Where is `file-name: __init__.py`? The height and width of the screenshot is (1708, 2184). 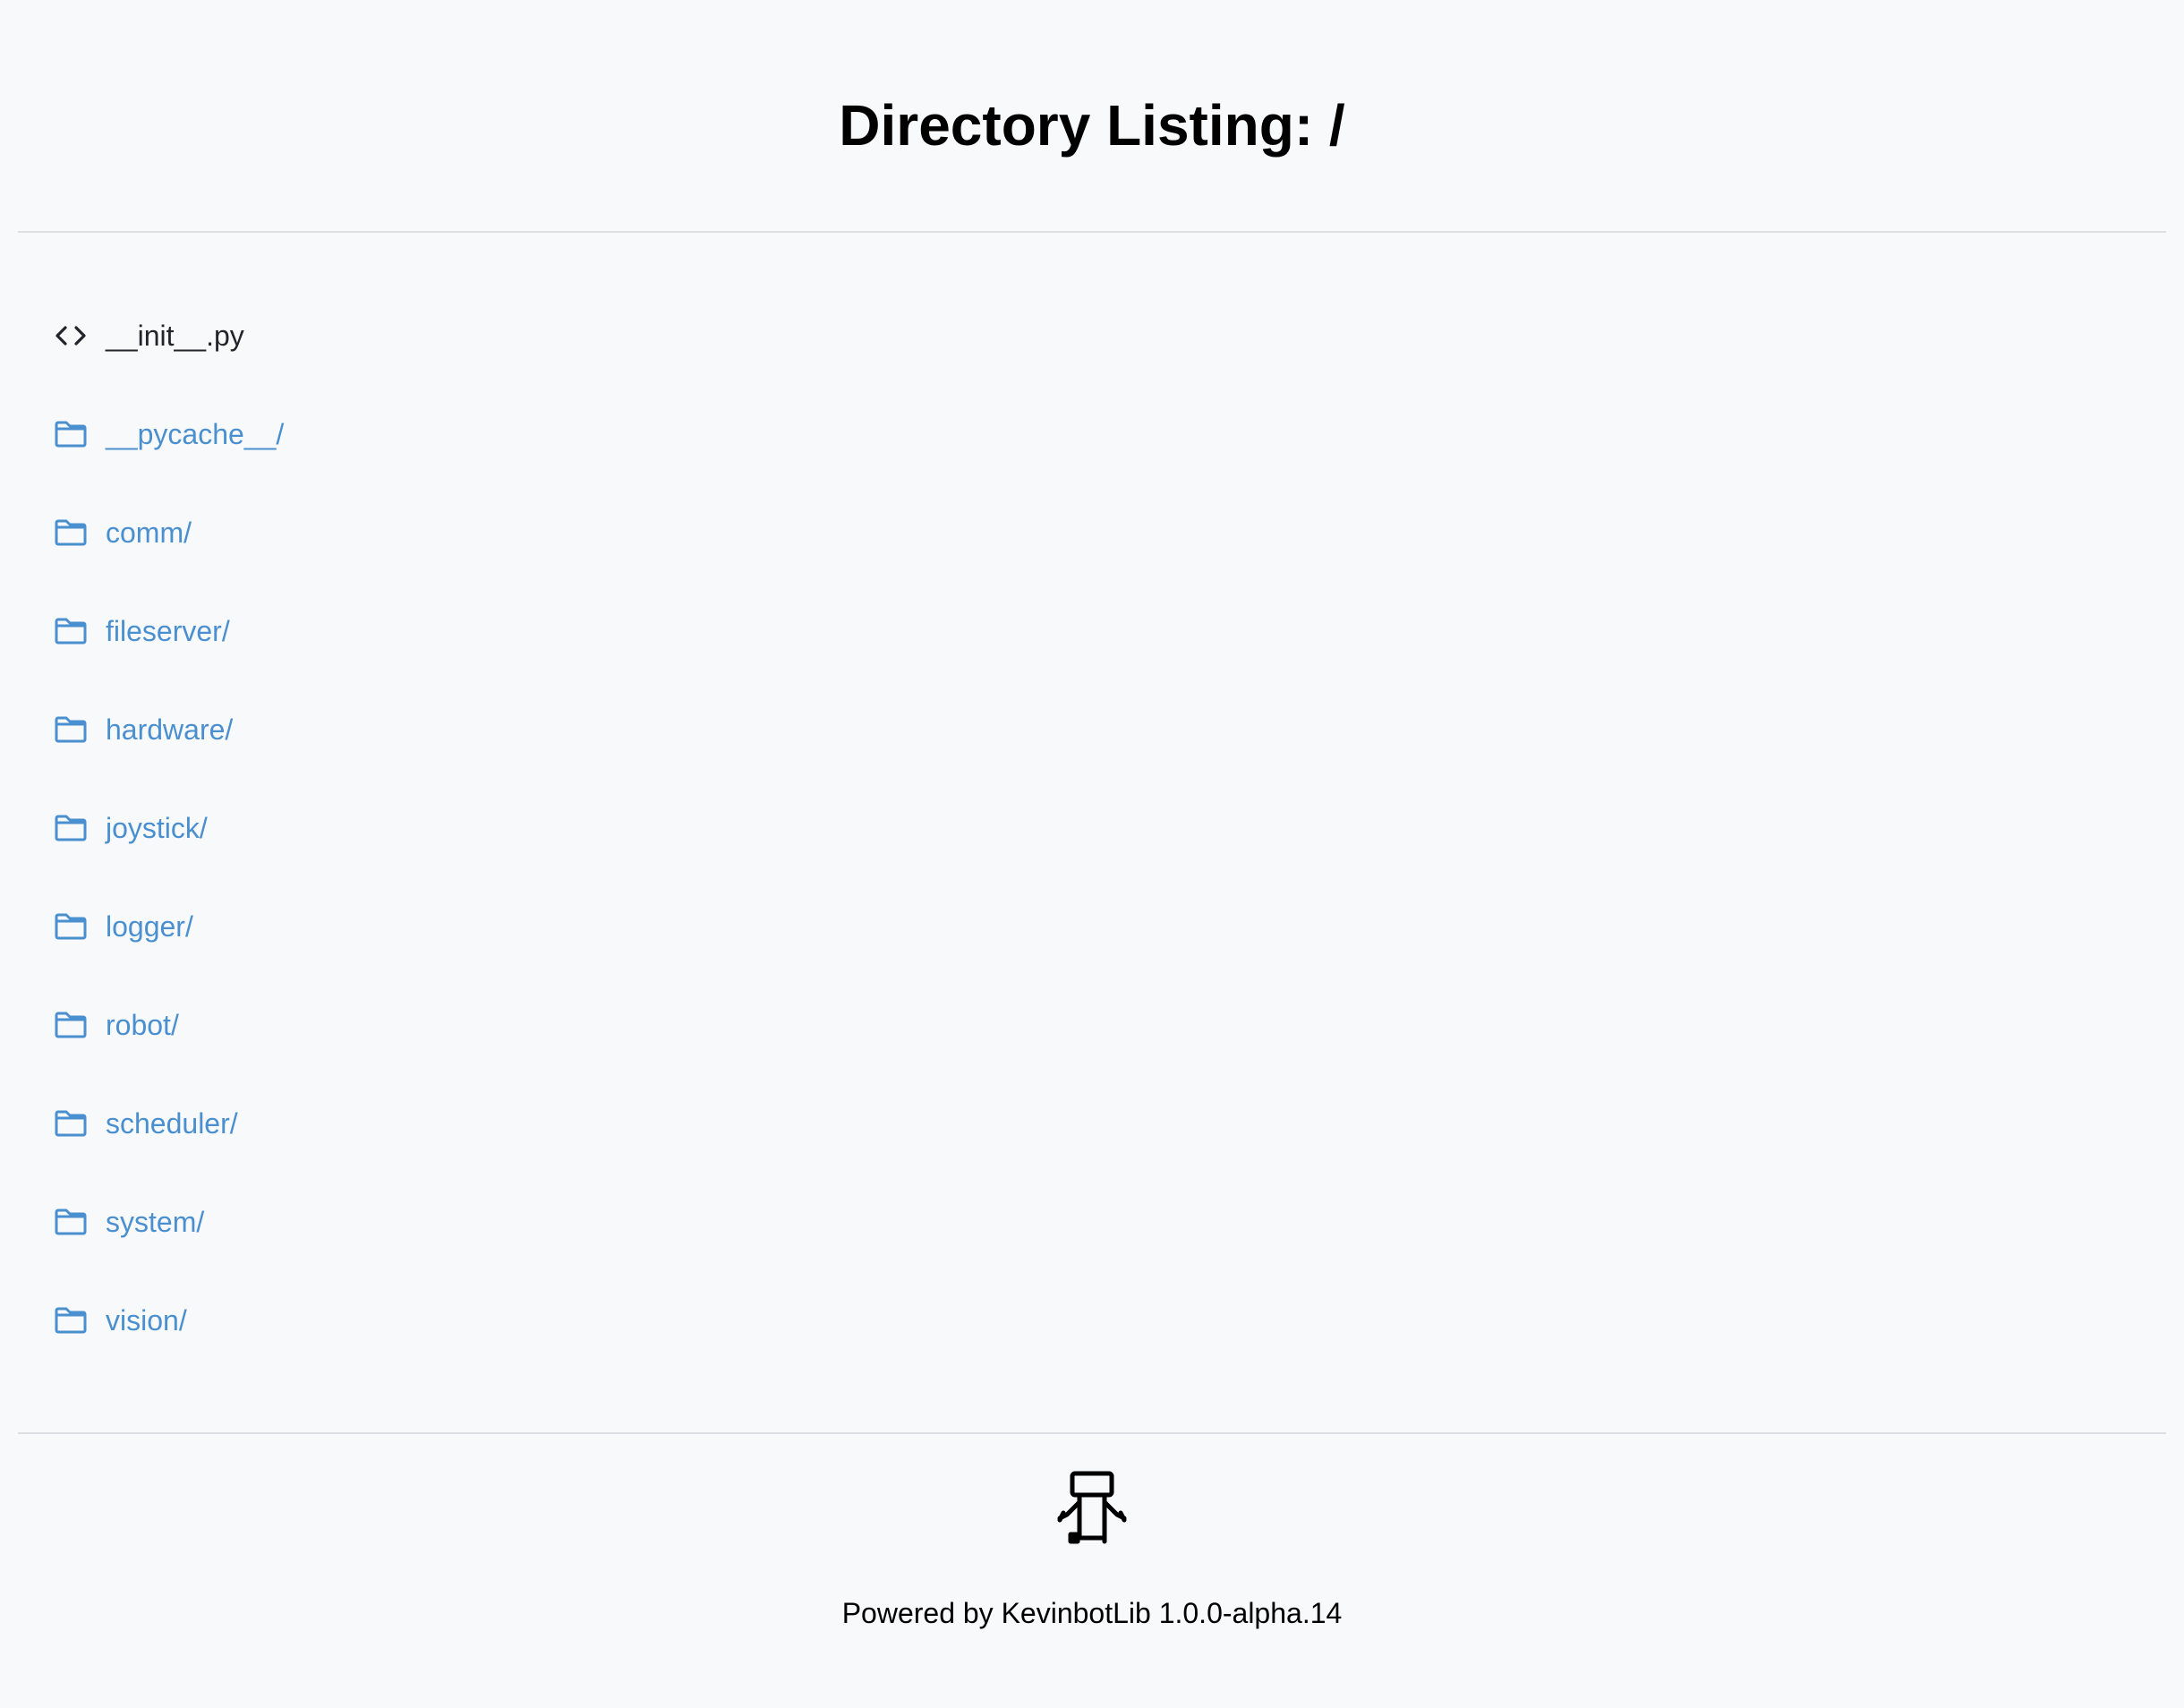 file-name: __init__.py is located at coordinates (175, 336).